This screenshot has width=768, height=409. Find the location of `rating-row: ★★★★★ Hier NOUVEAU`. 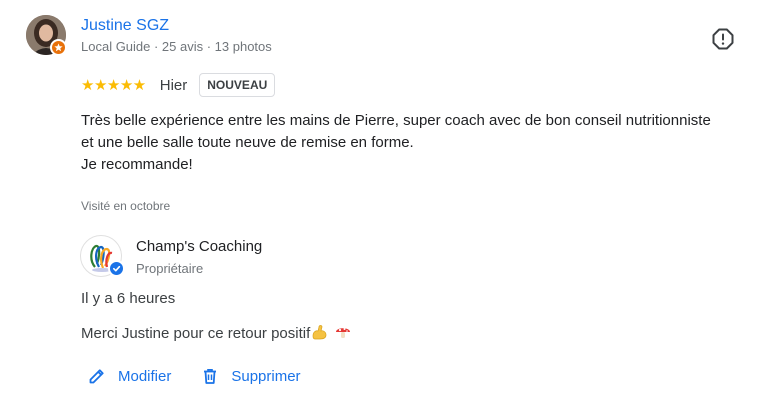

rating-row: ★★★★★ Hier NOUVEAU is located at coordinates (178, 85).